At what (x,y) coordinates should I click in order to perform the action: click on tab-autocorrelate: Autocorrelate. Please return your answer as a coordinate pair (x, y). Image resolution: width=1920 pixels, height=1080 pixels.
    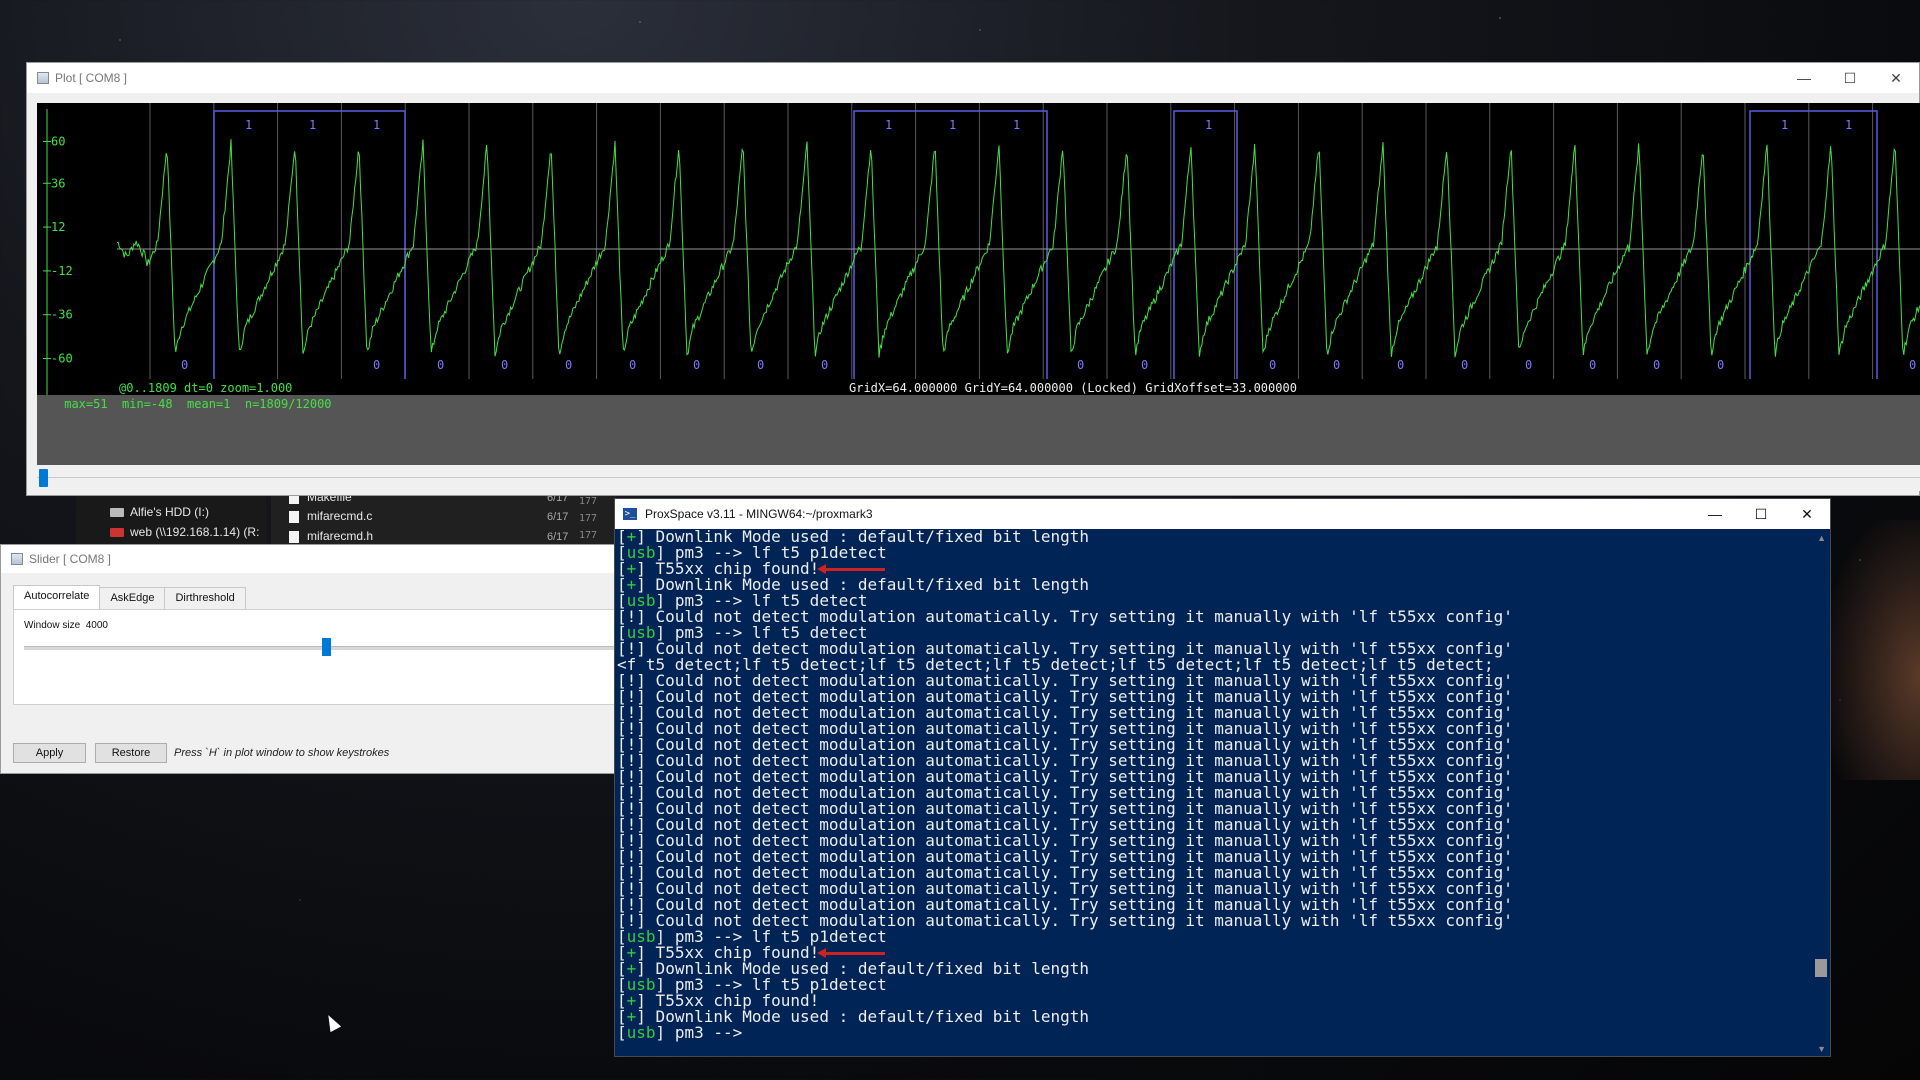
    Looking at the image, I should click on (57, 597).